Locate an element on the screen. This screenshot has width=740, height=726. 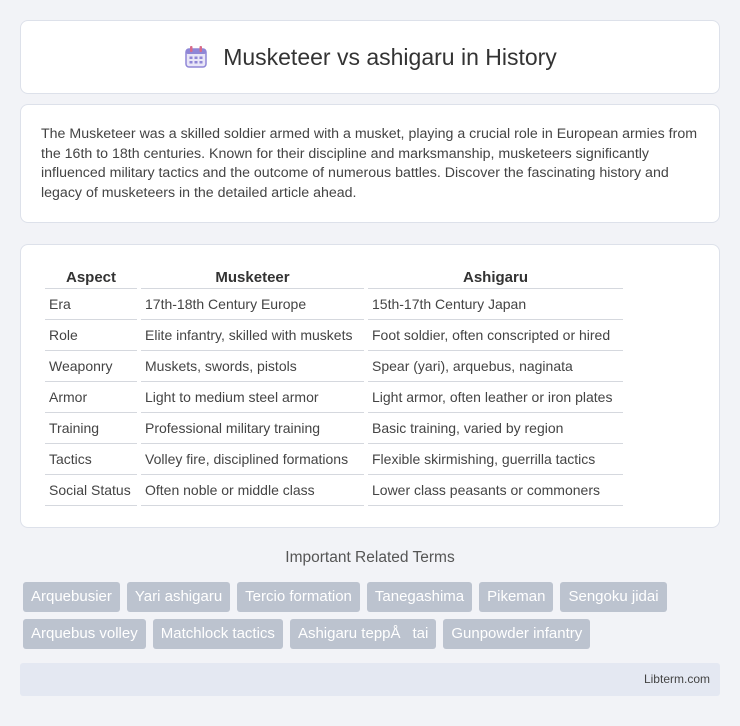
term-tag: Arquebusier is located at coordinates (71, 597).